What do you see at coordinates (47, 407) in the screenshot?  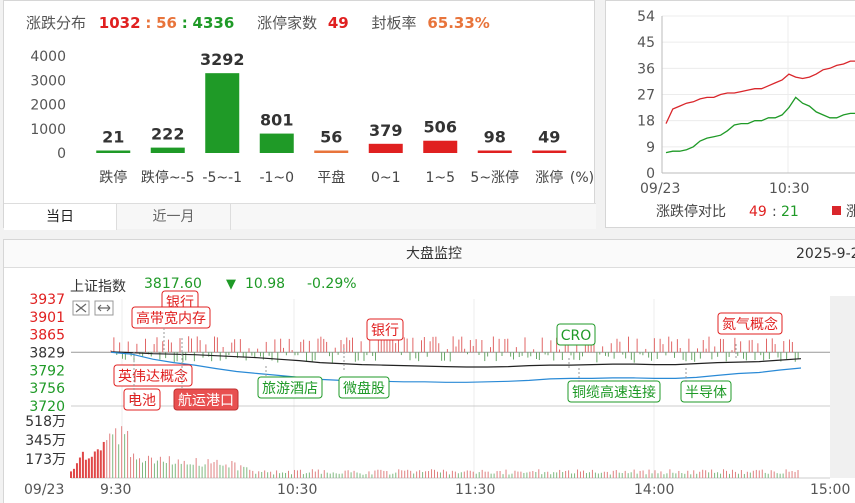 I see `price-tick-label: 3720` at bounding box center [47, 407].